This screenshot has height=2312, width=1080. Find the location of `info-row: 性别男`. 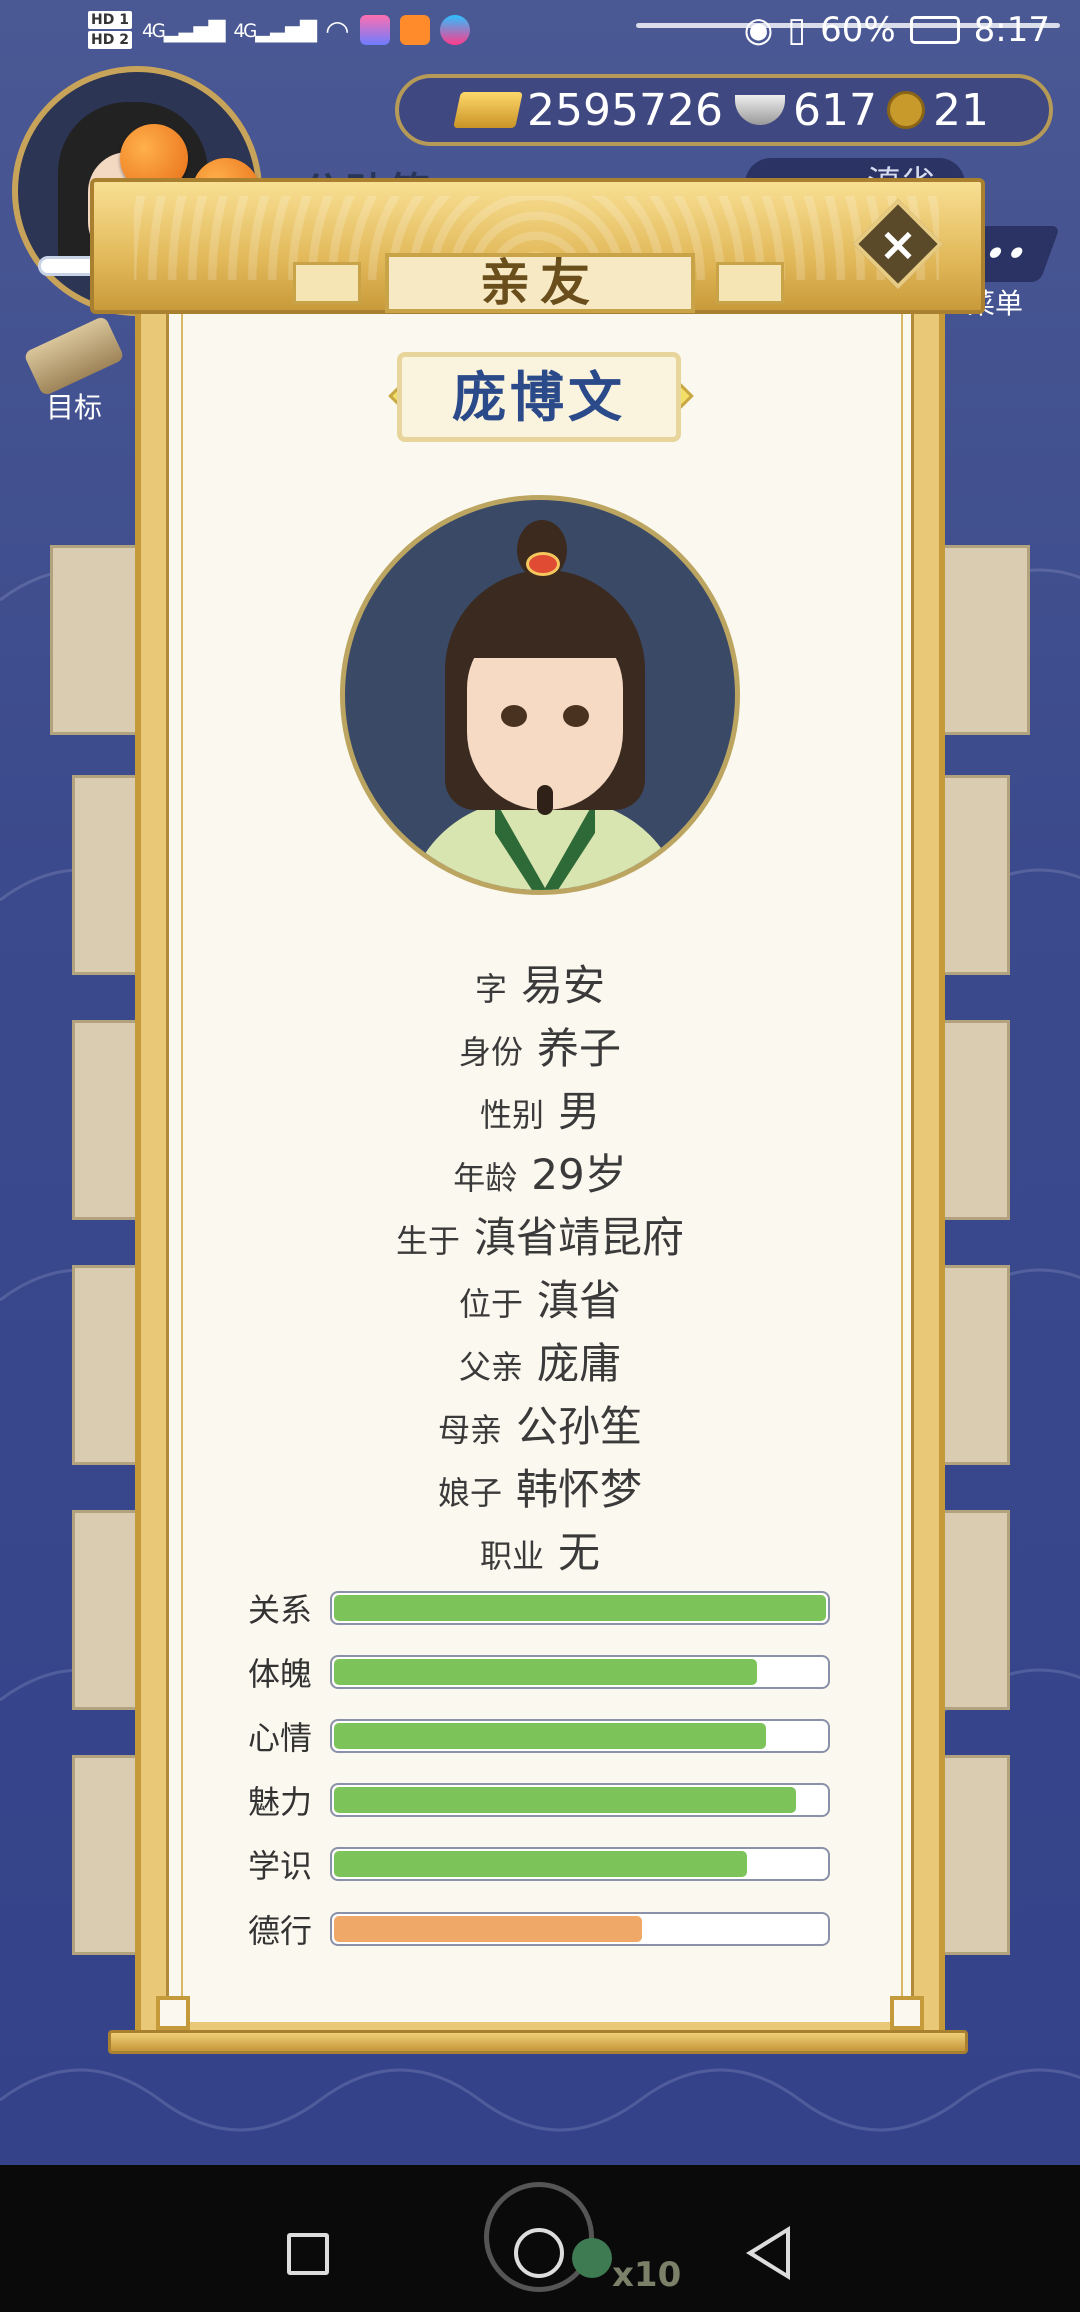

info-row: 性别男 is located at coordinates (540, 1108).